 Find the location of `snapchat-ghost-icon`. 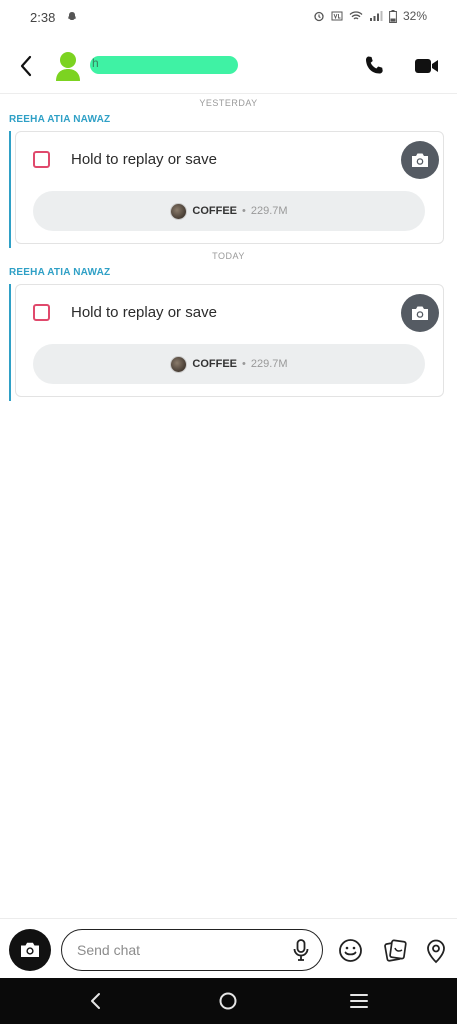

snapchat-ghost-icon is located at coordinates (72, 19).